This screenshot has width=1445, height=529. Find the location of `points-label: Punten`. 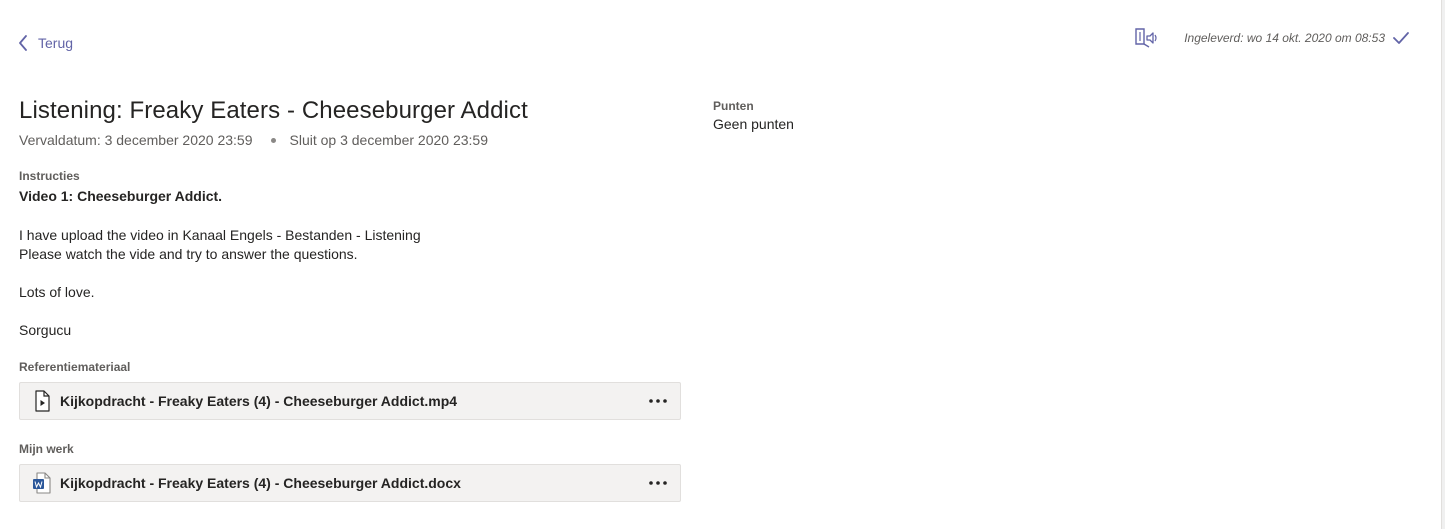

points-label: Punten is located at coordinates (733, 106).